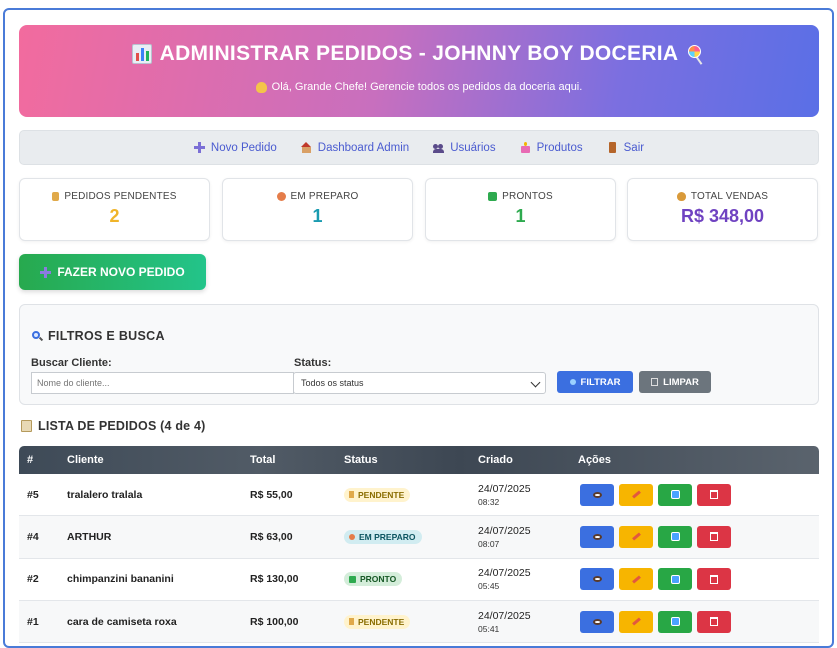 This screenshot has width=837, height=648. I want to click on order-client: cara de camiseta roxa, so click(122, 621).